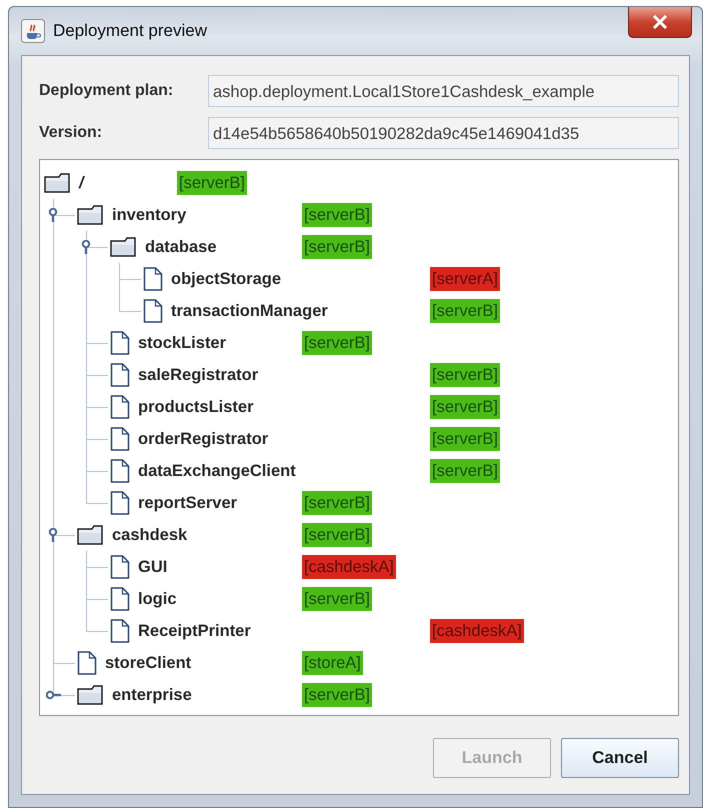 The width and height of the screenshot is (703, 808). I want to click on tree-node-label: saleRegistrator, so click(198, 375).